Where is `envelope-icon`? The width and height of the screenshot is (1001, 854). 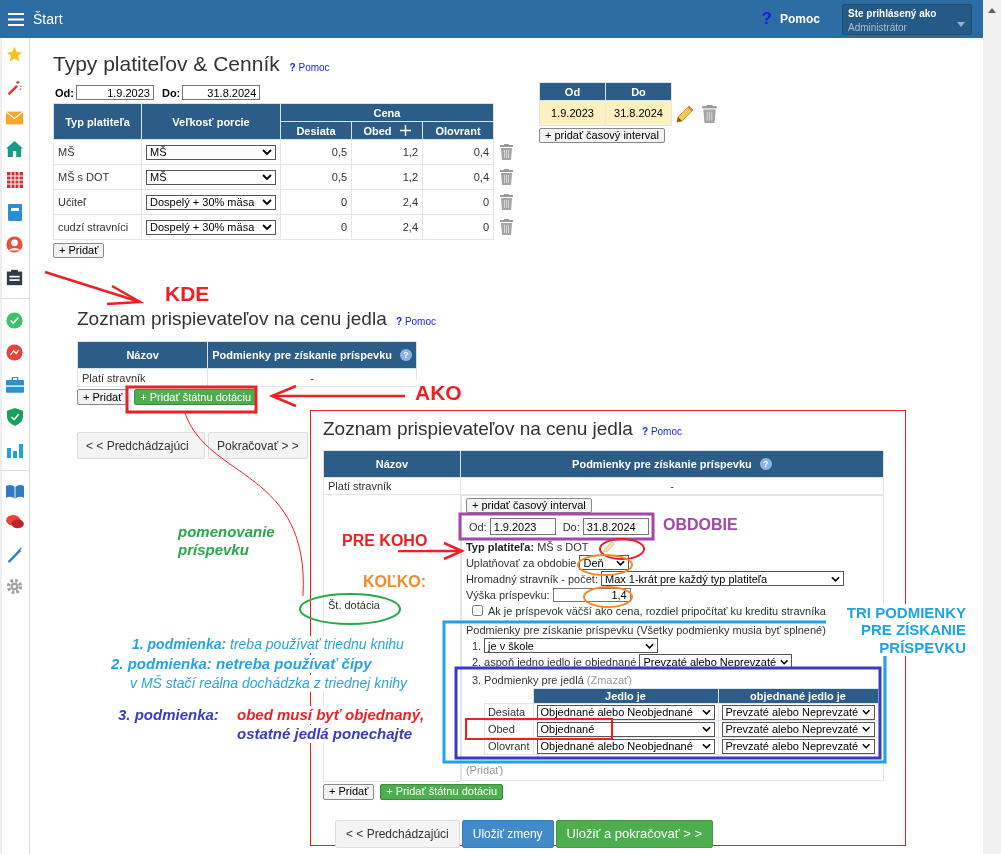
envelope-icon is located at coordinates (14, 118).